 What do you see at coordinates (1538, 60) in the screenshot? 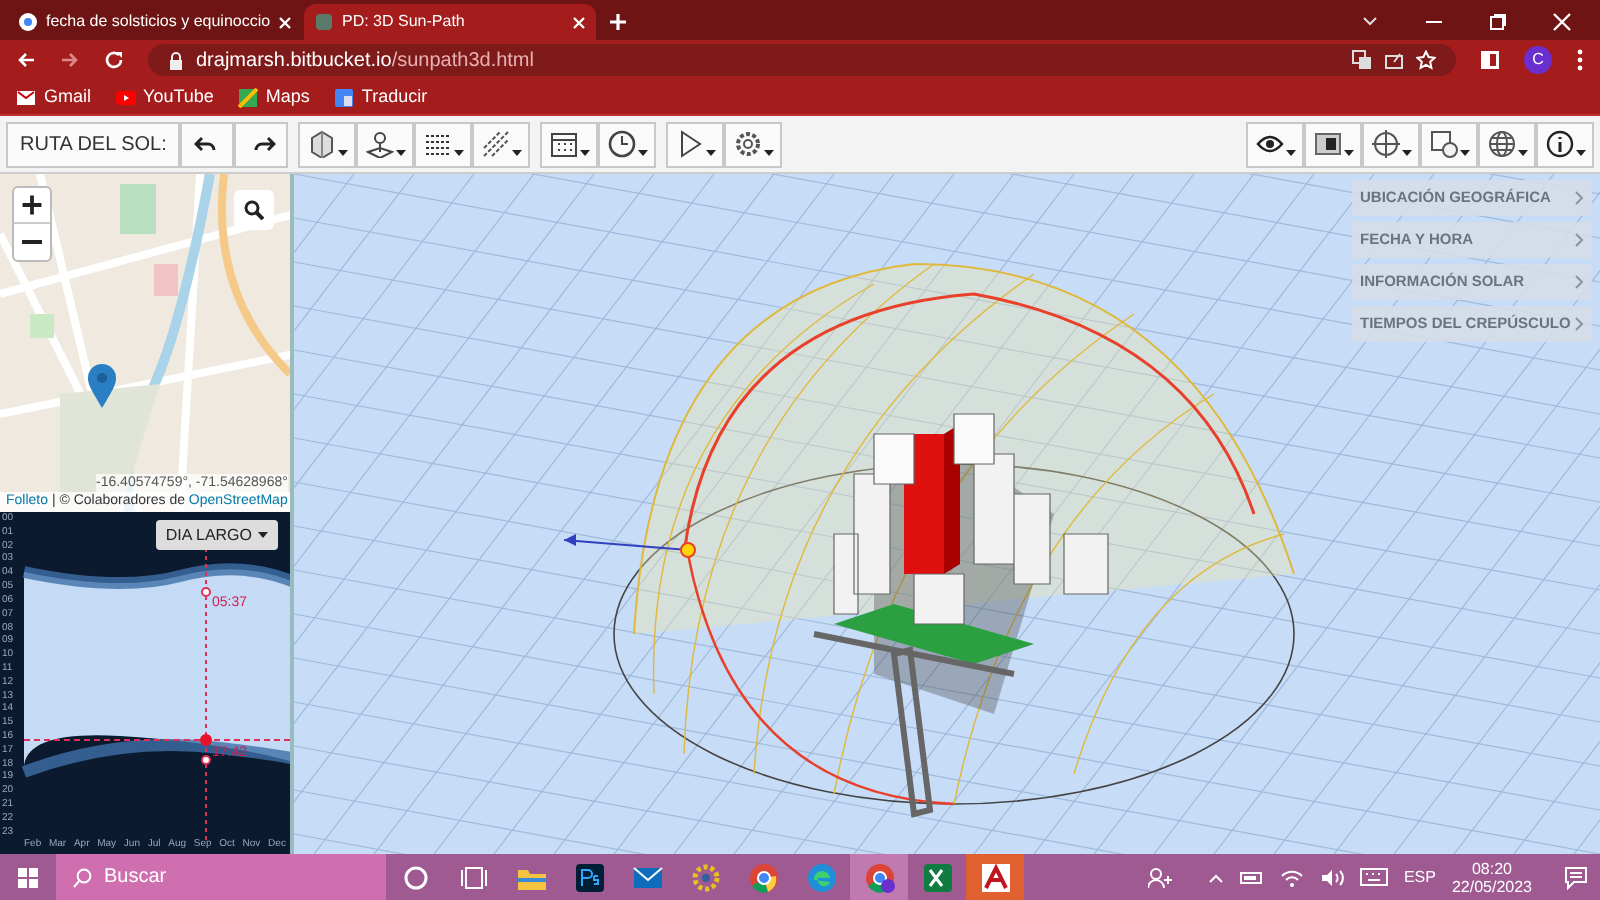
I see `profile-avatar: C` at bounding box center [1538, 60].